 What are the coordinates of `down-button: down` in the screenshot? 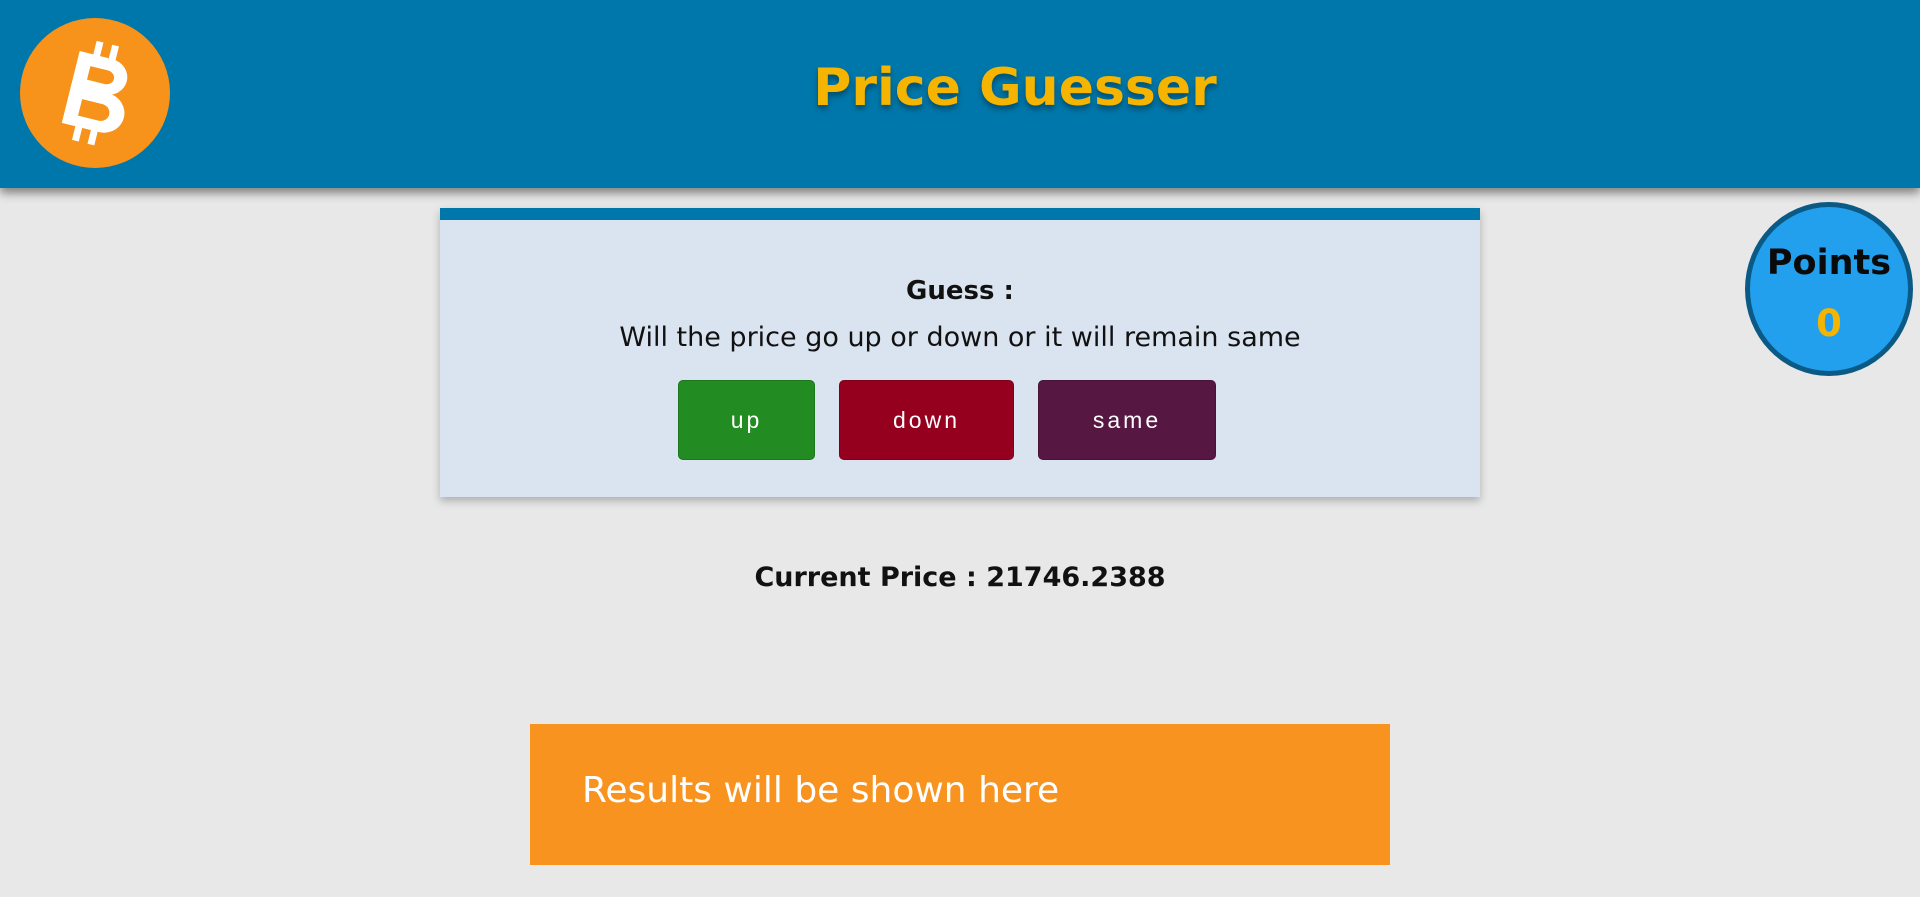 It's located at (926, 420).